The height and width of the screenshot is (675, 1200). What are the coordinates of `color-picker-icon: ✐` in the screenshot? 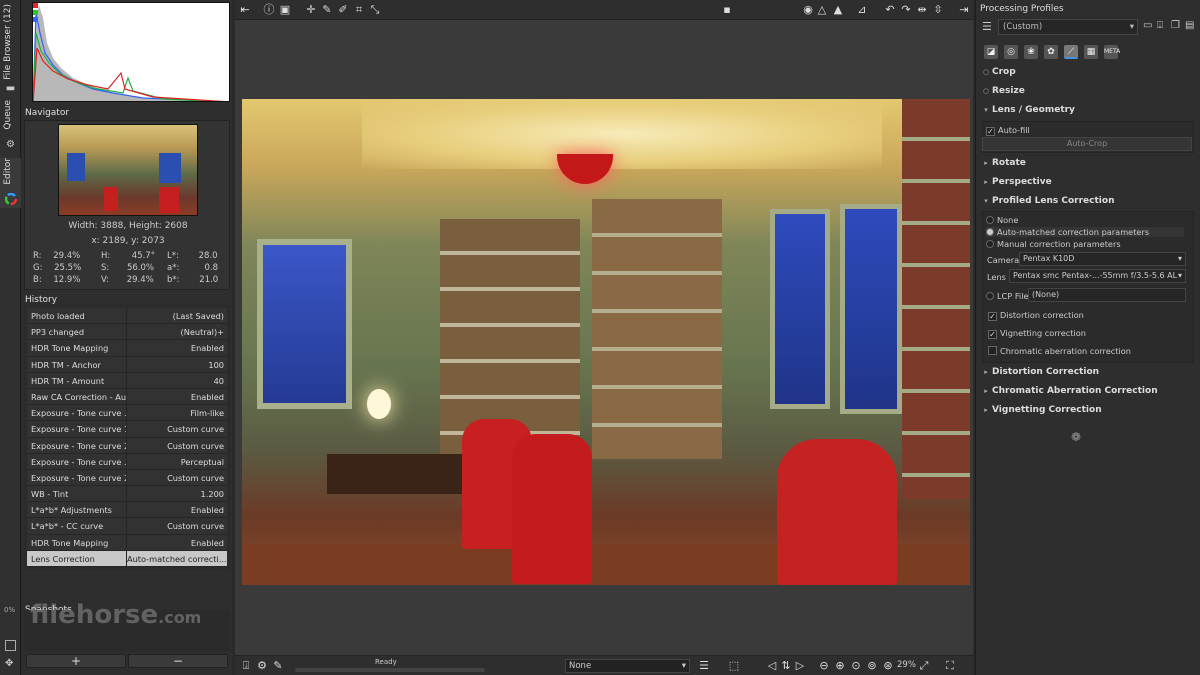 It's located at (343, 10).